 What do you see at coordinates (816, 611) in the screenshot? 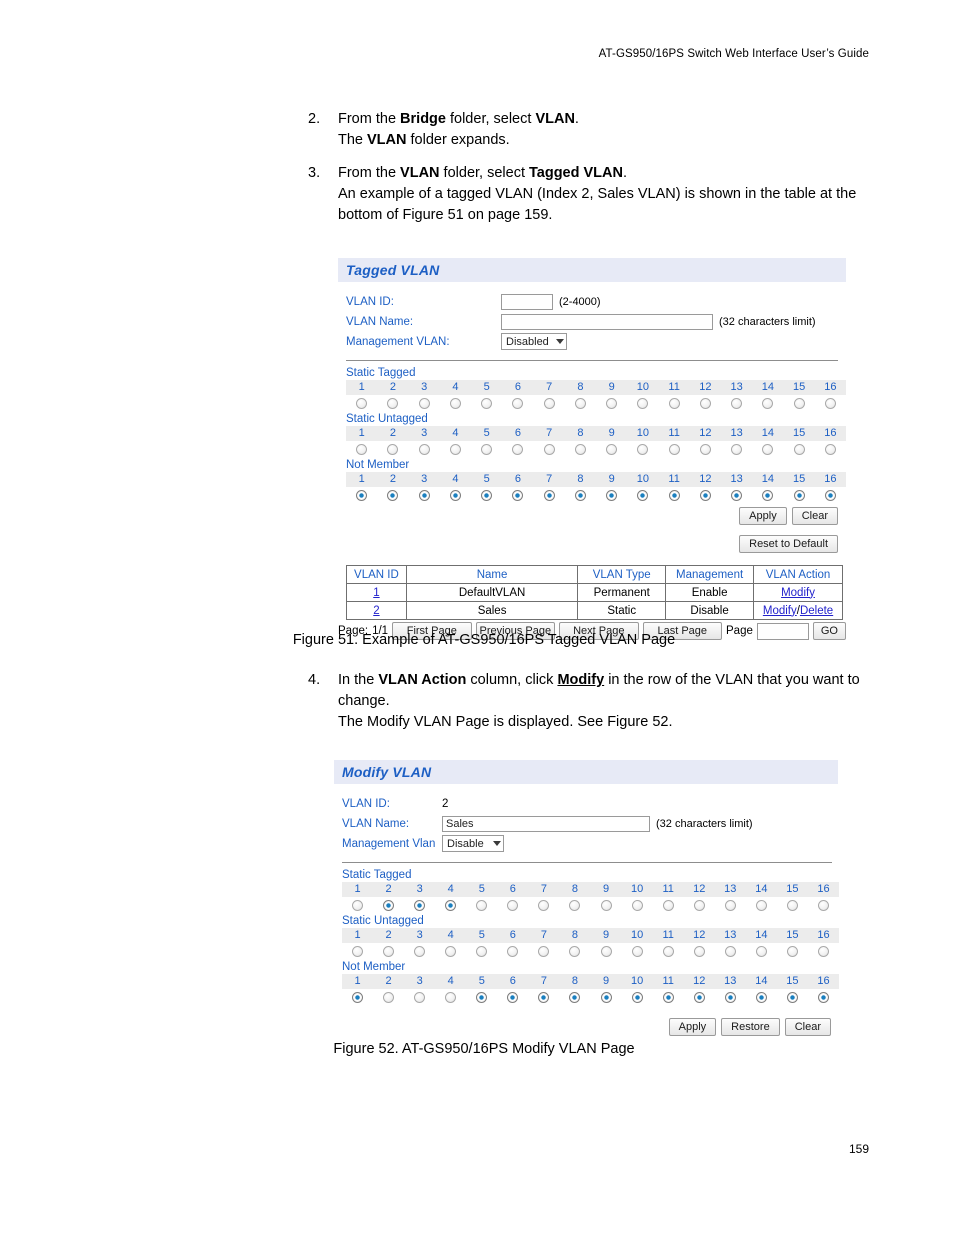
I see `vlan-action-delete: Delete` at bounding box center [816, 611].